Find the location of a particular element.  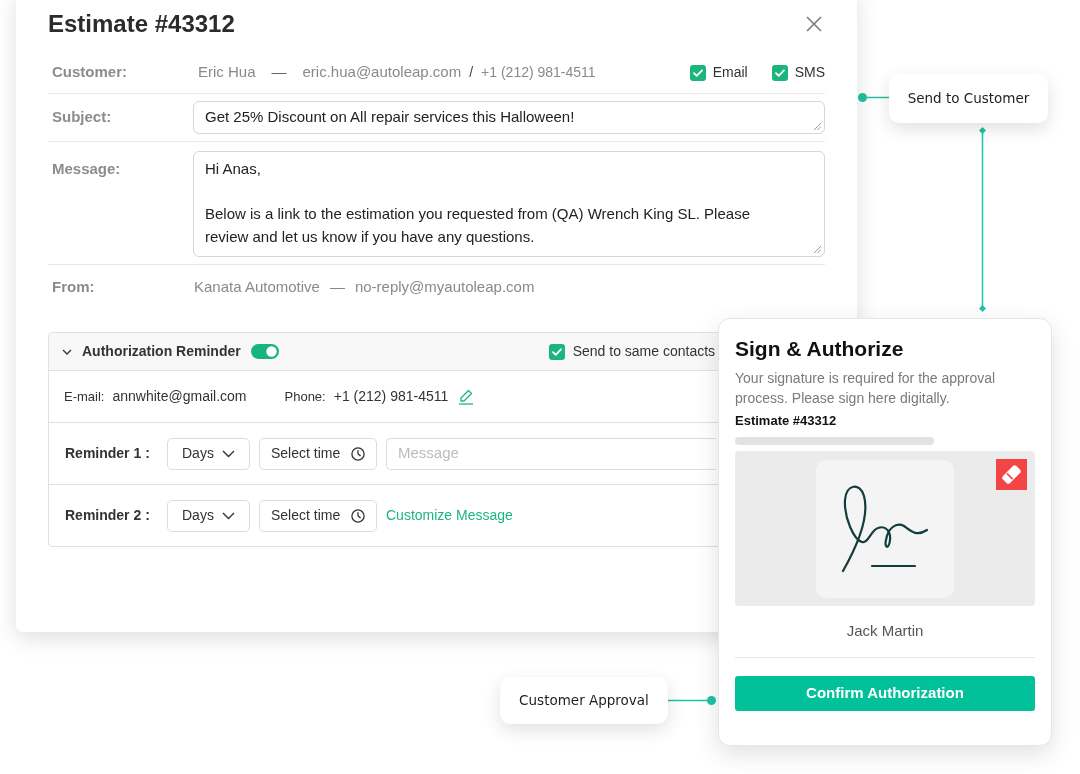

signature-field is located at coordinates (885, 528).